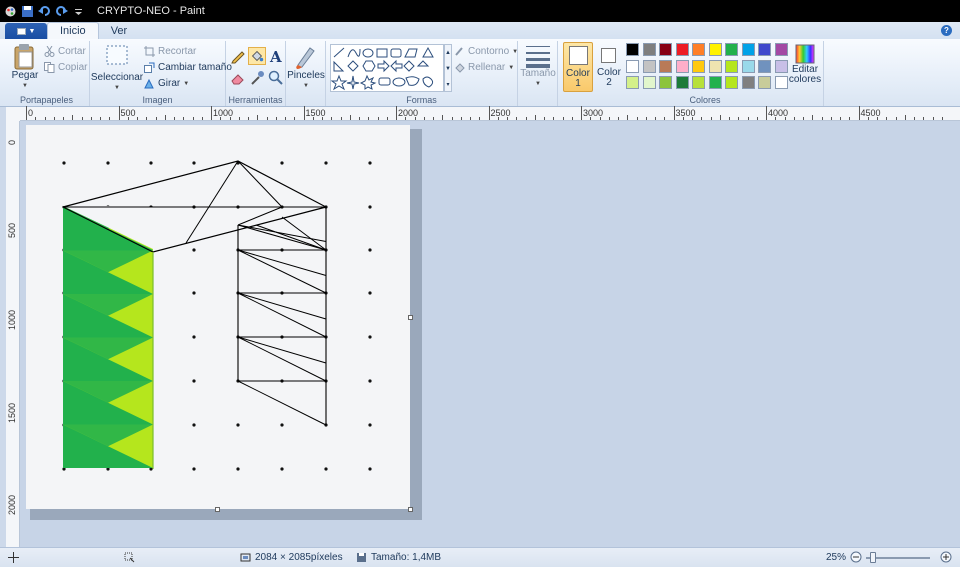 Image resolution: width=960 pixels, height=567 pixels. What do you see at coordinates (217, 509) in the screenshot?
I see `resize-handle-bottom` at bounding box center [217, 509].